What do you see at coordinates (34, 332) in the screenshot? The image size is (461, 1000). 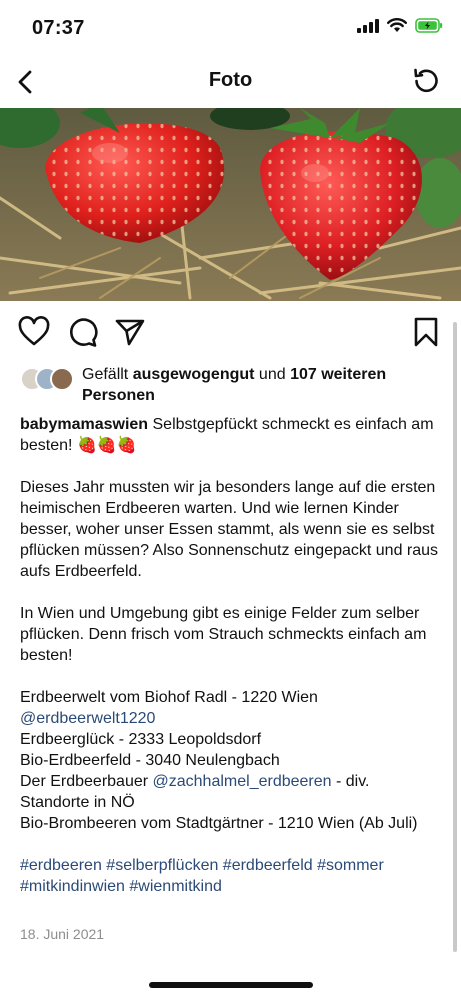 I see `heart-icon` at bounding box center [34, 332].